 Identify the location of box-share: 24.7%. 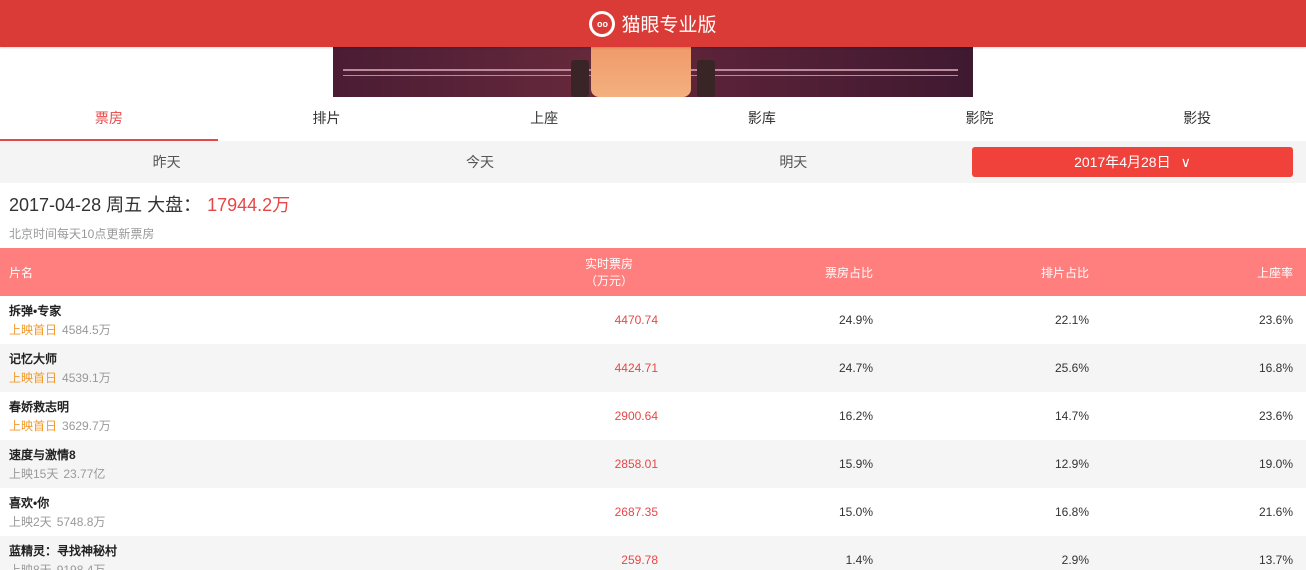
(855, 368).